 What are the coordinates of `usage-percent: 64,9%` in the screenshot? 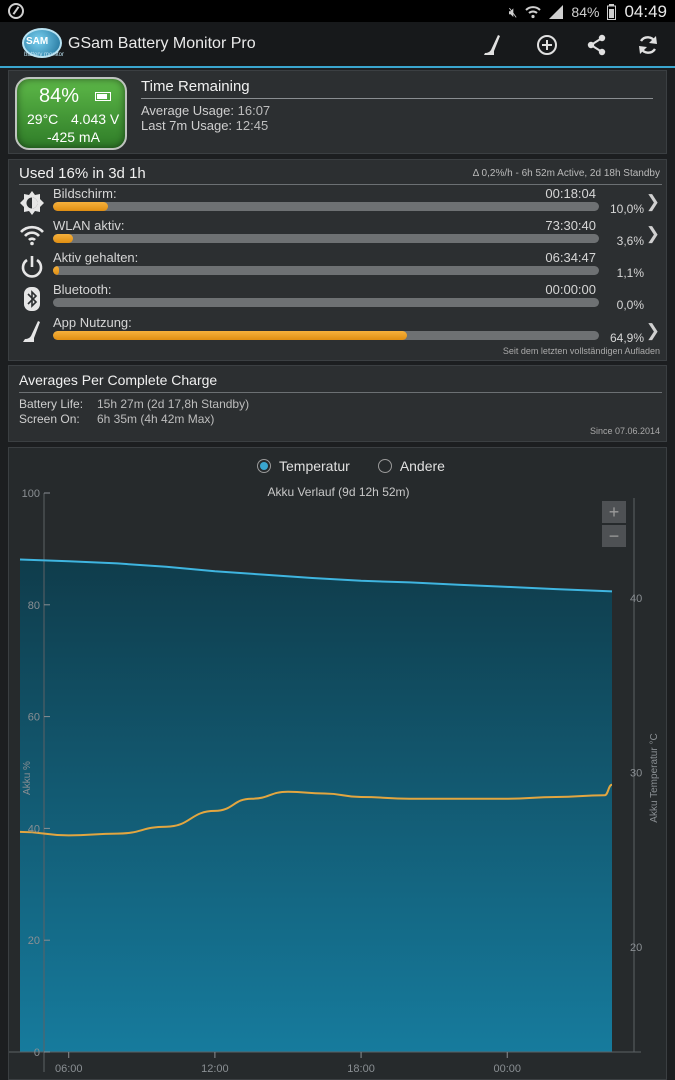 It's located at (626, 338).